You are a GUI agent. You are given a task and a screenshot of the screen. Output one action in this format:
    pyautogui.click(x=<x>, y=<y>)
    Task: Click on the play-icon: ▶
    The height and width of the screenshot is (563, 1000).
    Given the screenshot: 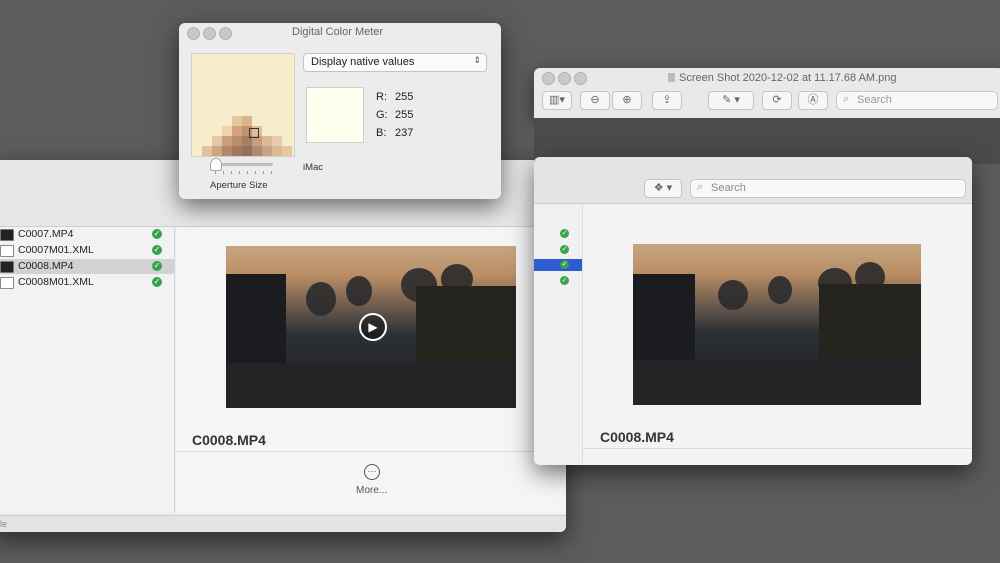 What is the action you would take?
    pyautogui.click(x=373, y=327)
    